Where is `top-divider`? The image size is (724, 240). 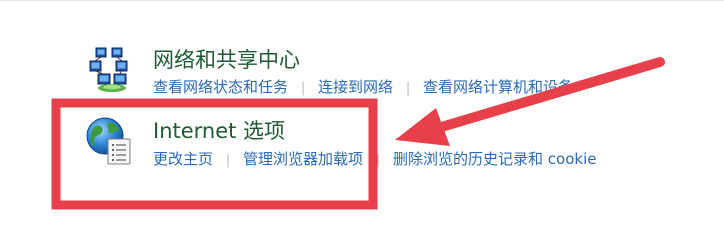
top-divider is located at coordinates (362, 0).